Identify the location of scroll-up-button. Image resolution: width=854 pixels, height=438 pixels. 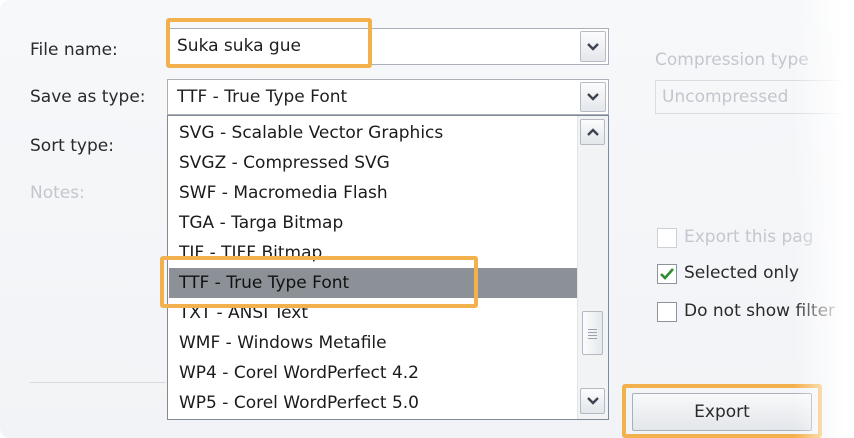
(592, 132).